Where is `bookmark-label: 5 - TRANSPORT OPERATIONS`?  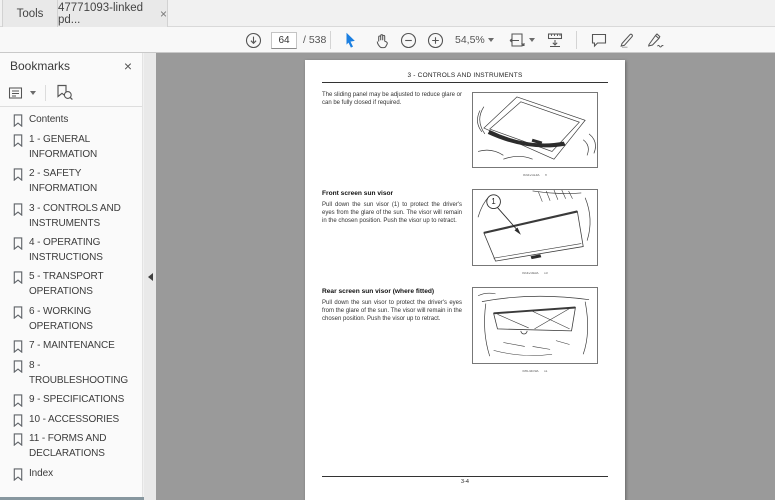 bookmark-label: 5 - TRANSPORT OPERATIONS is located at coordinates (66, 284).